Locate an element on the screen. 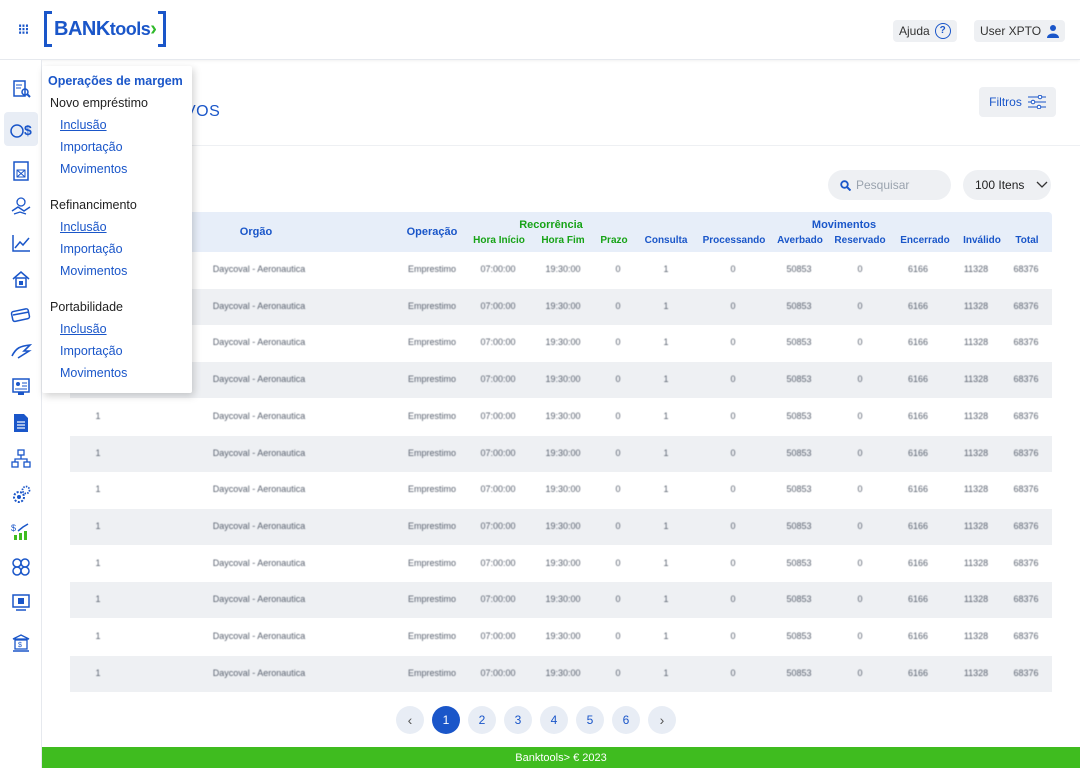 The image size is (1080, 768). page-button-4: 4 is located at coordinates (554, 720).